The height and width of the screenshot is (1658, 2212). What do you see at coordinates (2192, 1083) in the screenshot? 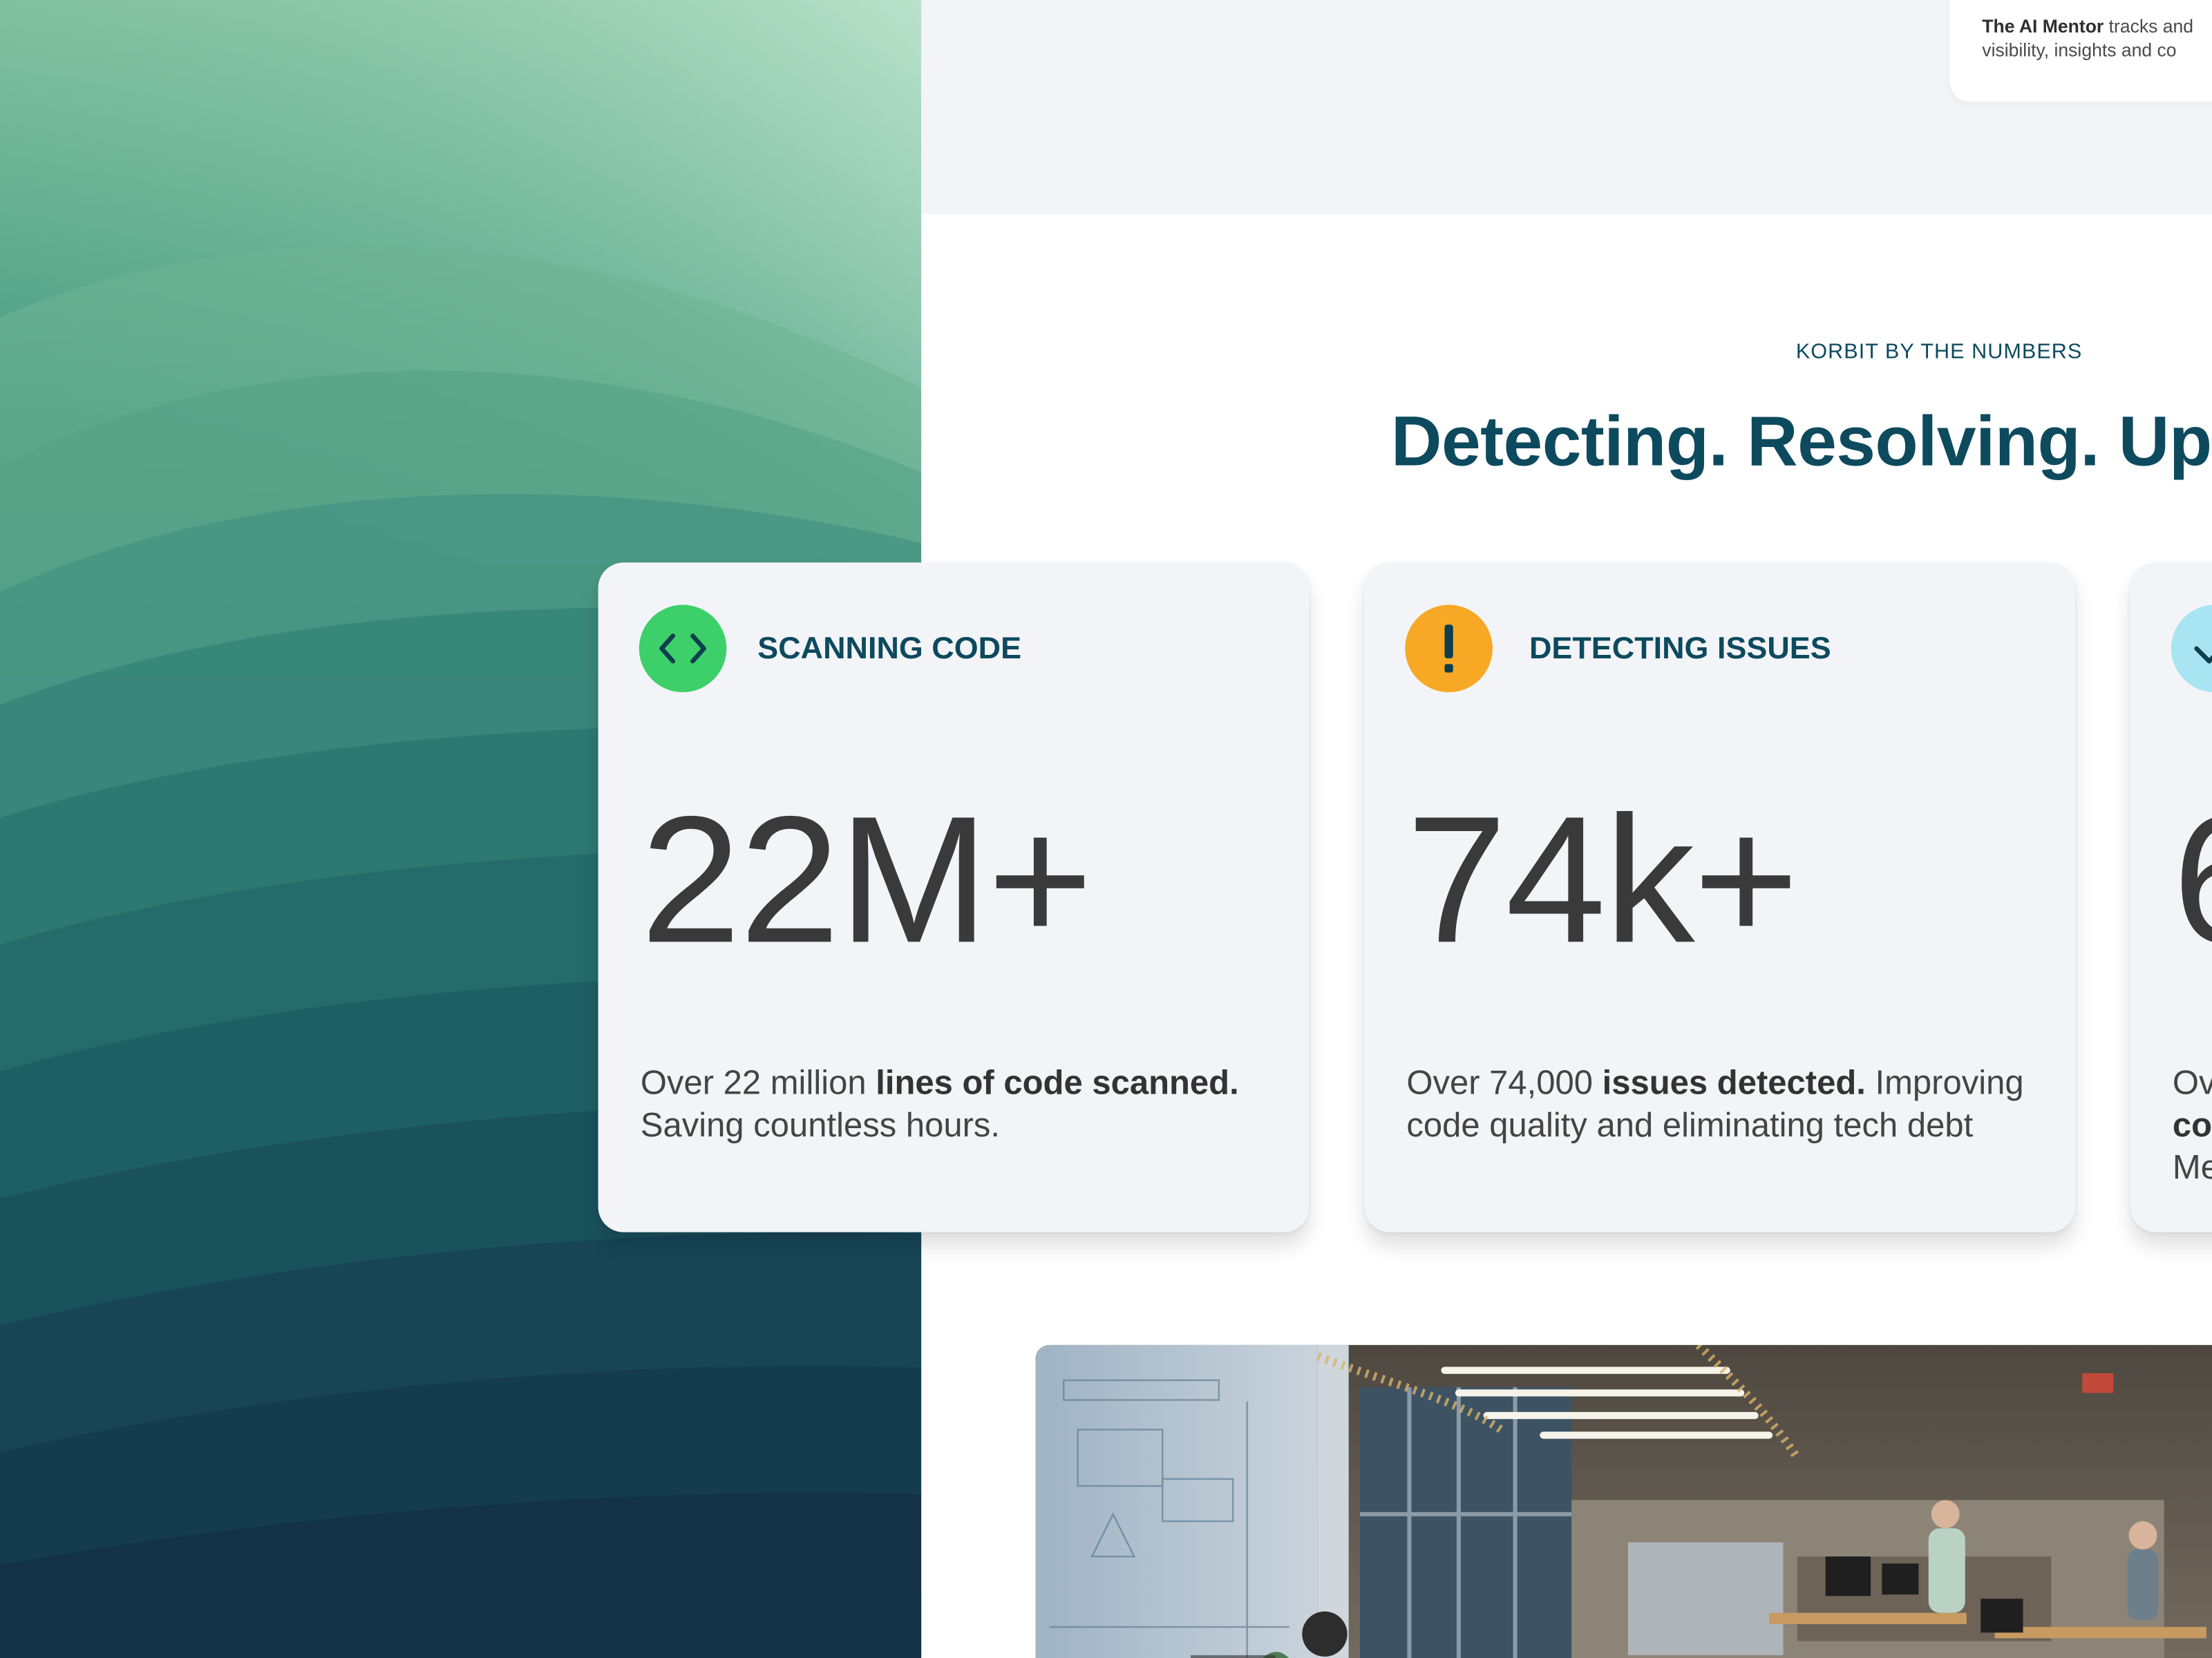
I see `stat-description-line-1: Ov` at bounding box center [2192, 1083].